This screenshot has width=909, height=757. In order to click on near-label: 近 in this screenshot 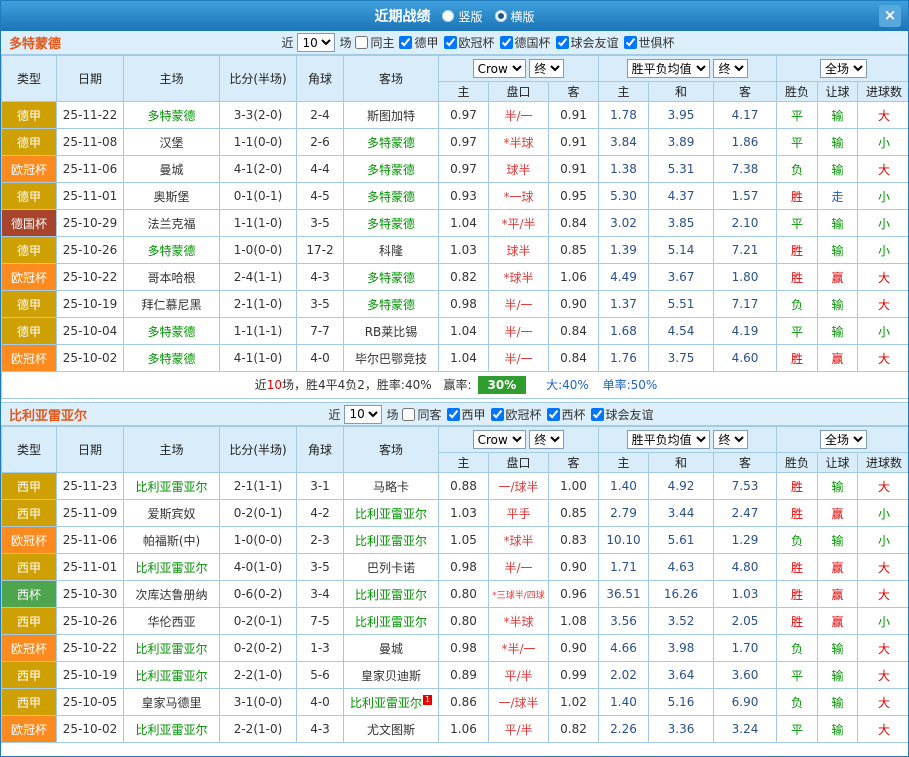, I will do `click(287, 43)`.